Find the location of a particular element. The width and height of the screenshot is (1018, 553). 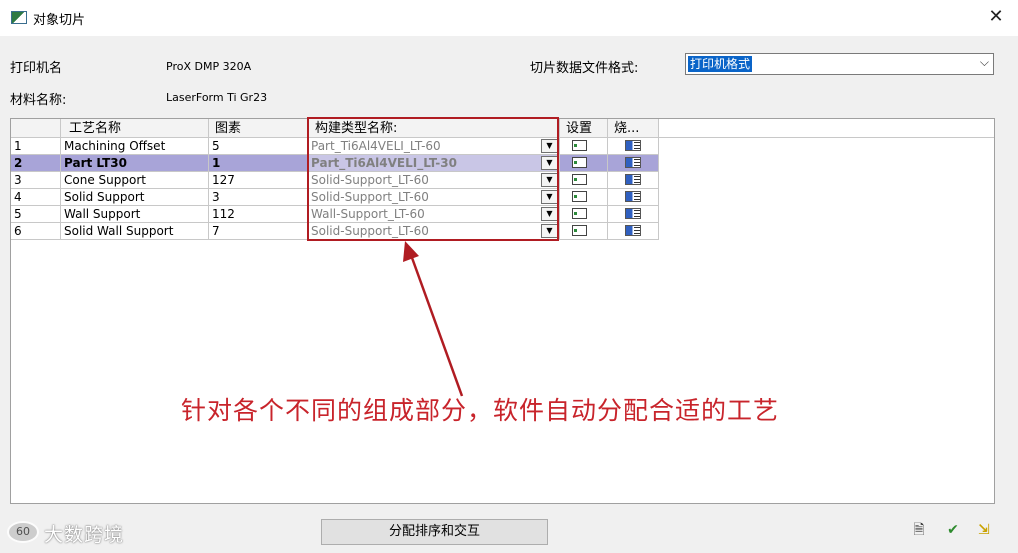

row-index: 1 is located at coordinates (36, 146).